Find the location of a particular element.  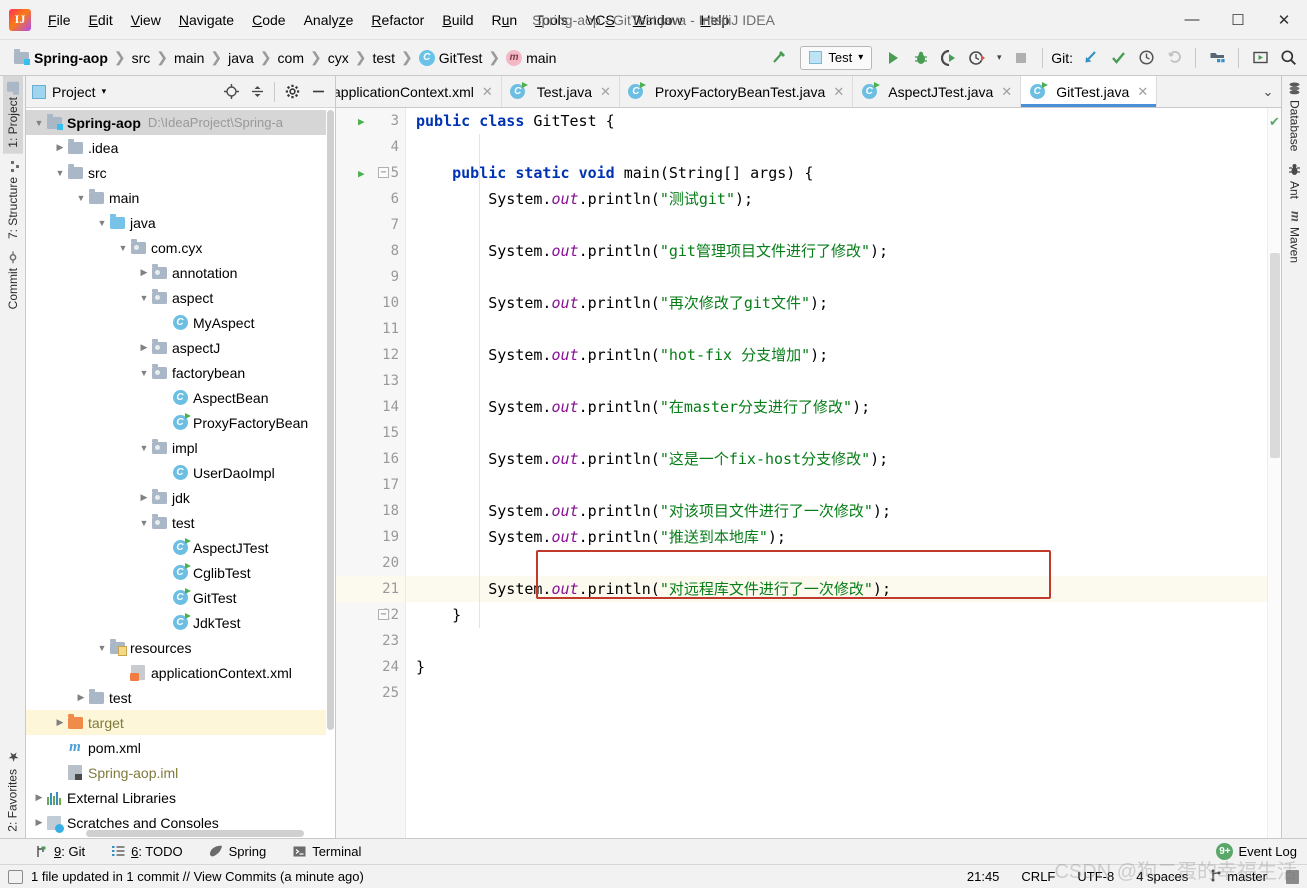

tree-node-impl: ▼ impl is located at coordinates (180, 447).